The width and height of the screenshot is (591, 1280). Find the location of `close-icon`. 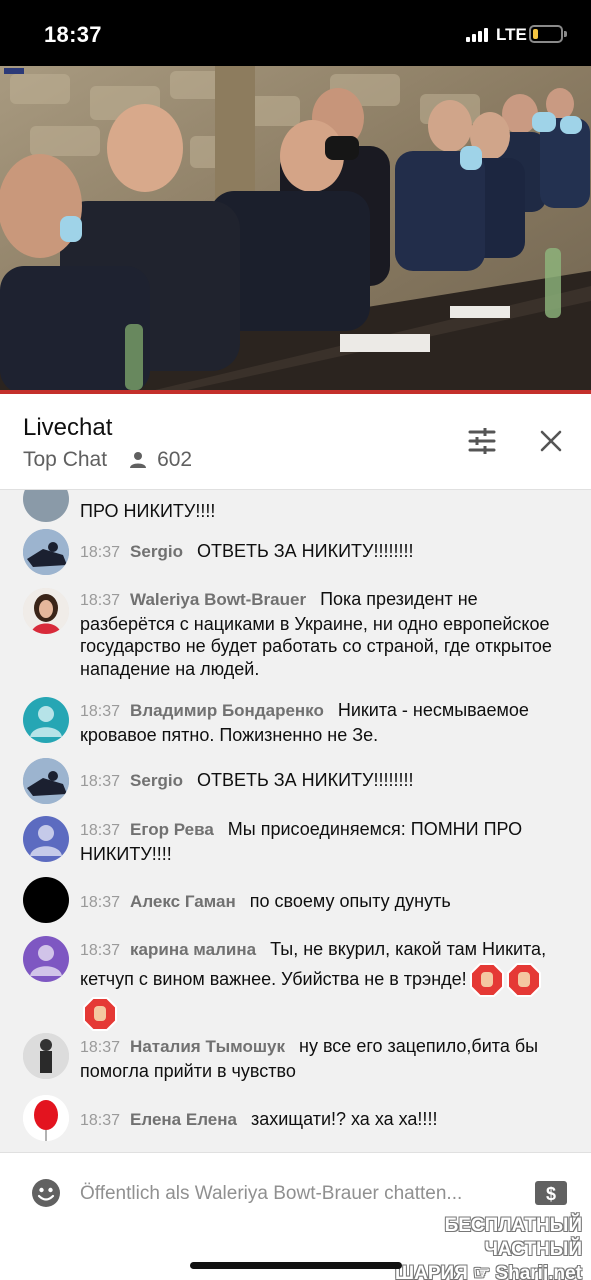

close-icon is located at coordinates (551, 441).